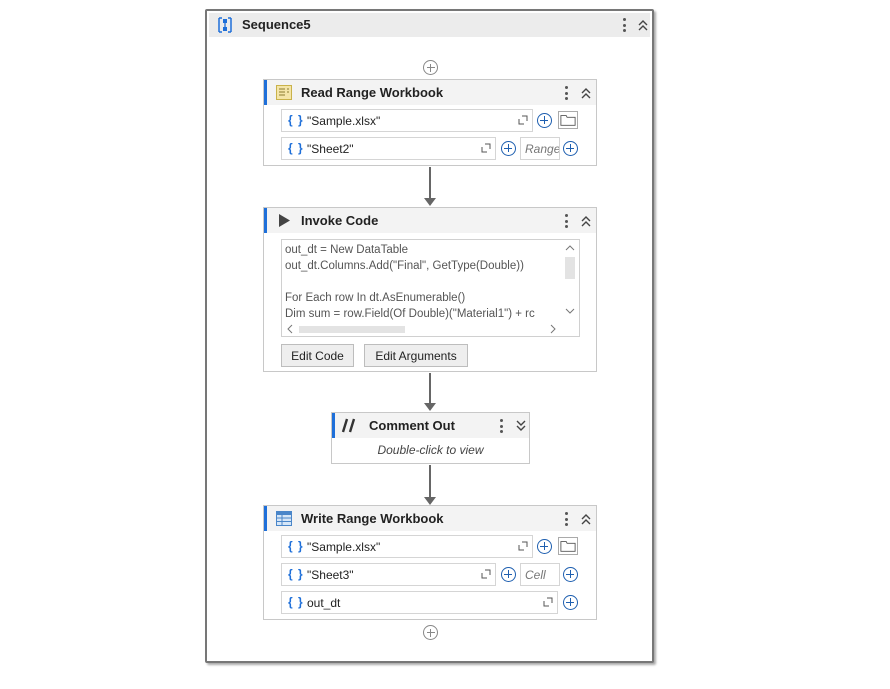 The width and height of the screenshot is (890, 689). What do you see at coordinates (347, 250) in the screenshot?
I see `code-line: out_dt = New DataTable` at bounding box center [347, 250].